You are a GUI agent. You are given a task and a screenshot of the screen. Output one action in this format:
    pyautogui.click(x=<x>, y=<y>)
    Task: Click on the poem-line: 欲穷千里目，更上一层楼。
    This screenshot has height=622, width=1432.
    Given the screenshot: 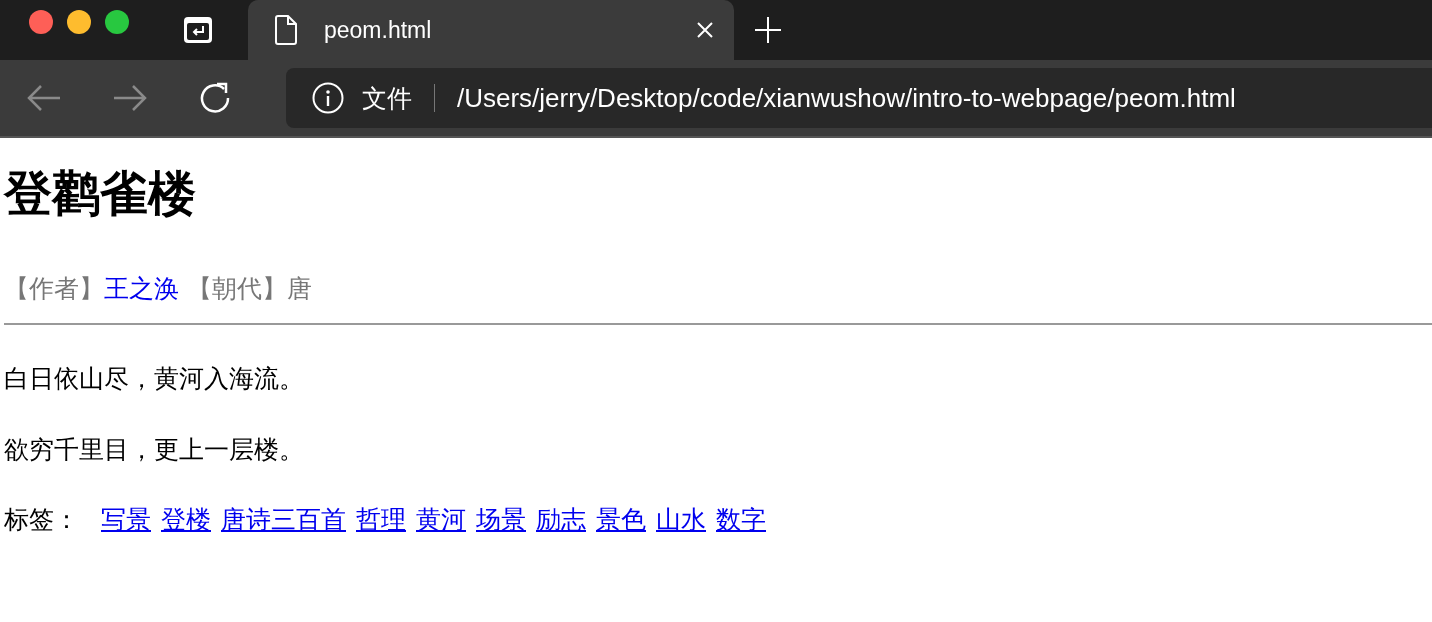 What is the action you would take?
    pyautogui.click(x=154, y=450)
    